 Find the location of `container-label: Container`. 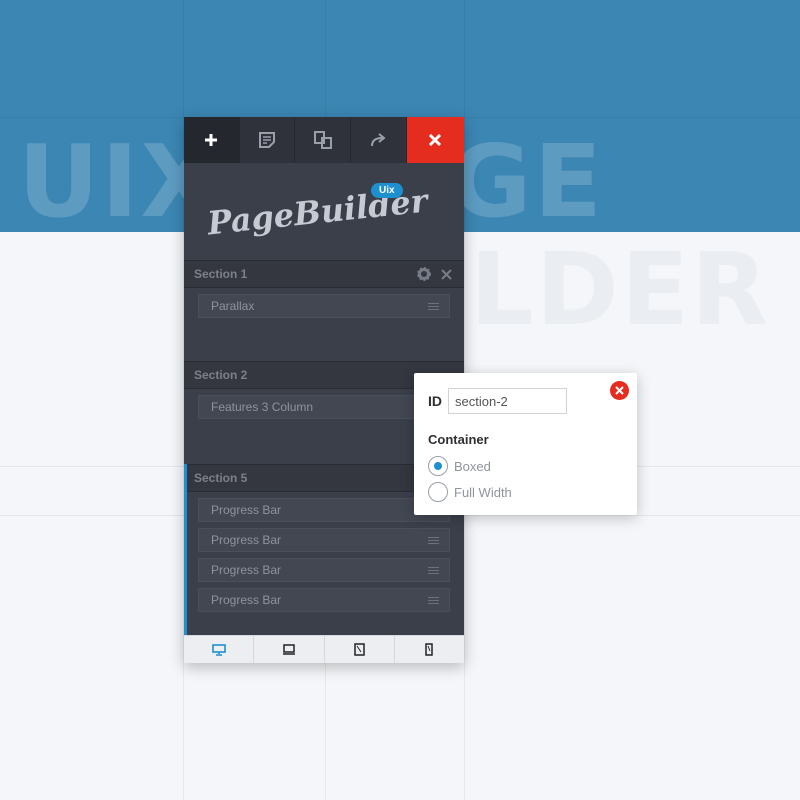

container-label: Container is located at coordinates (458, 439).